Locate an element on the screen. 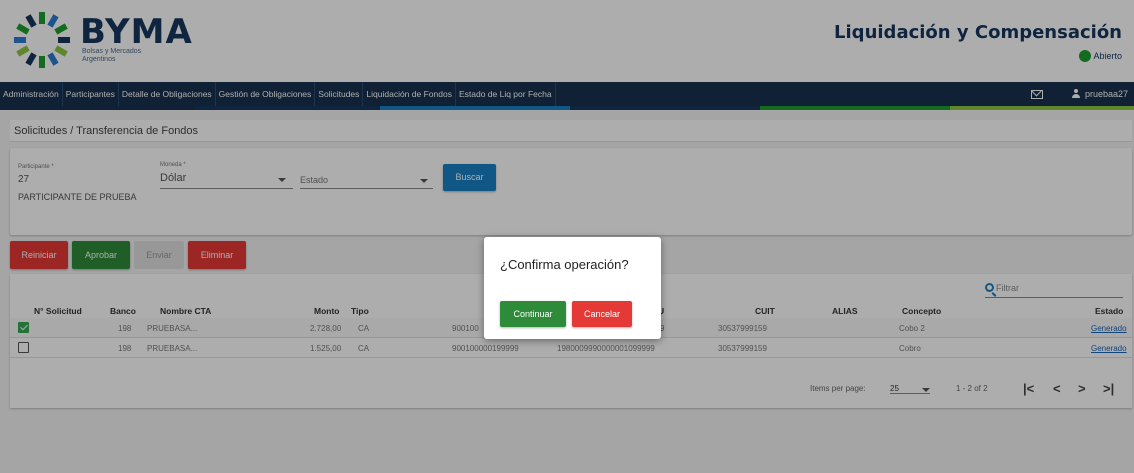 The height and width of the screenshot is (473, 1134). continue-button: Continuar is located at coordinates (533, 314).